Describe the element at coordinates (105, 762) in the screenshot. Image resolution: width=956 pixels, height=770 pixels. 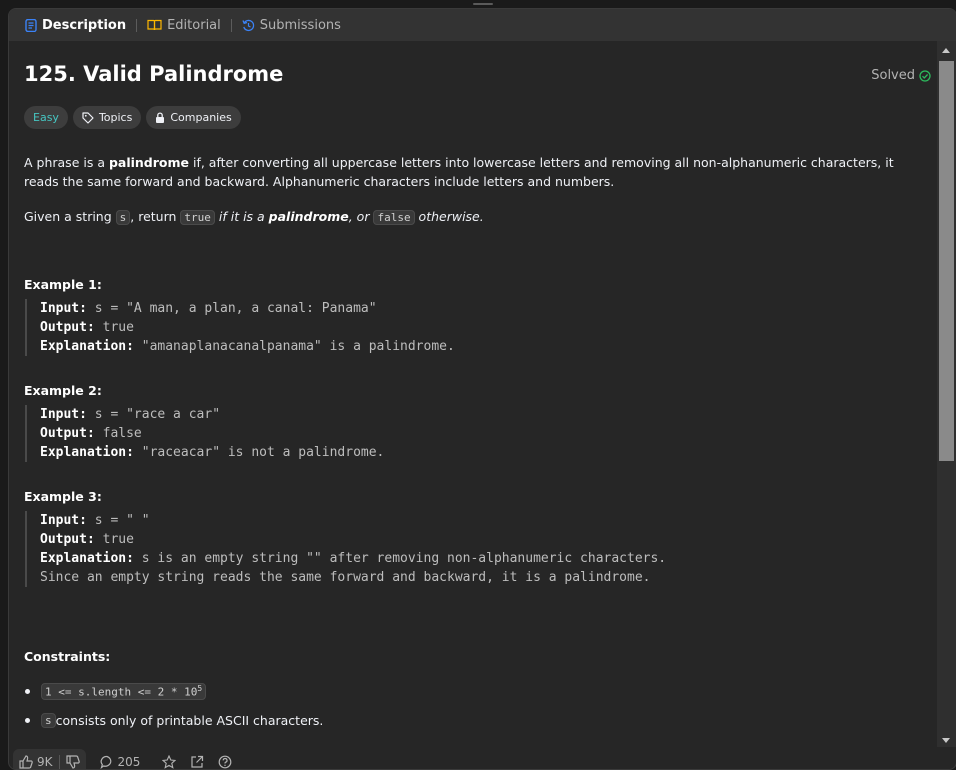
I see `comment-icon` at that location.